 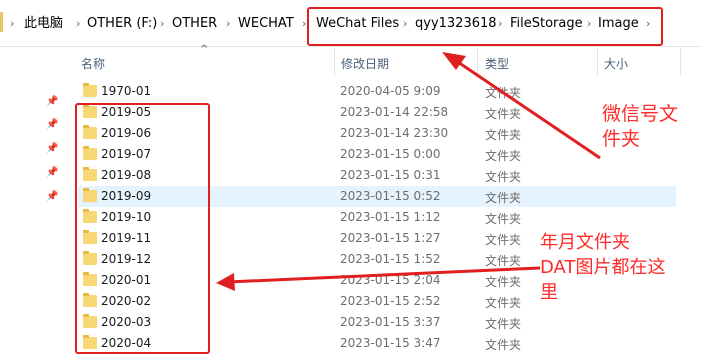 I want to click on annotation-wechat-id-folder: 微信号文 件夹, so click(x=640, y=127).